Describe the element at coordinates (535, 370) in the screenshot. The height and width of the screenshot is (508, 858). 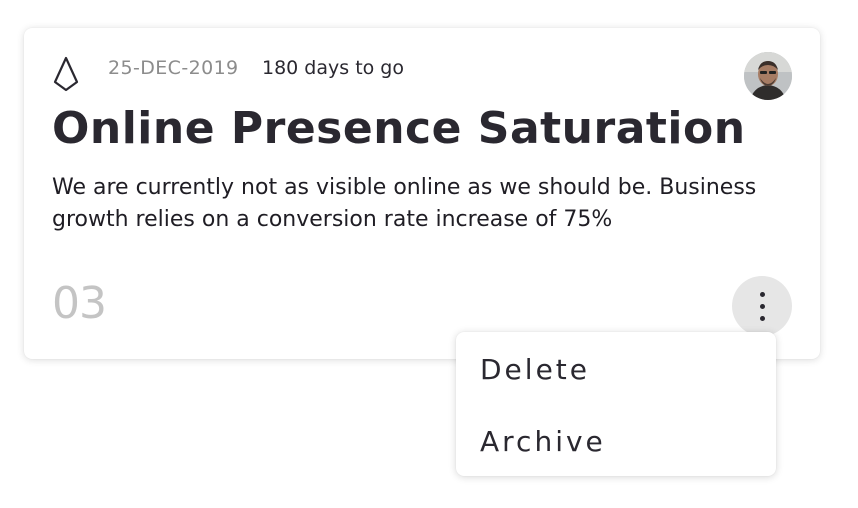
I see `menu-item-delete: Delete` at that location.